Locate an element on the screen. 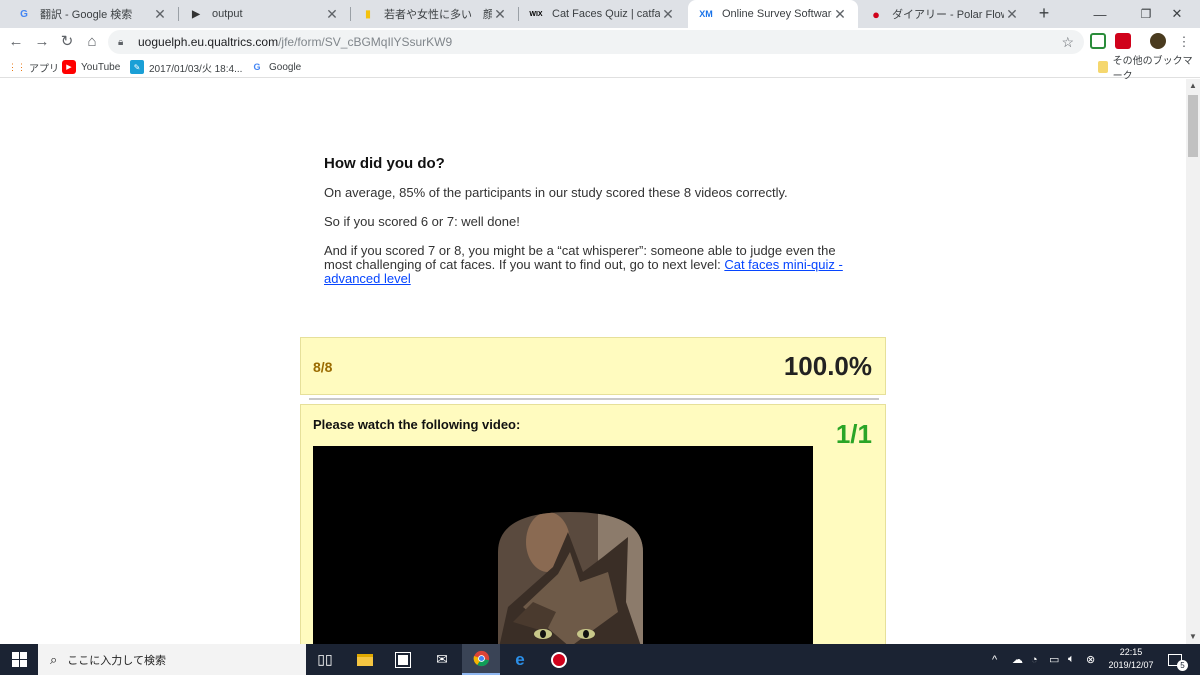 The image size is (1200, 675). score-fraction: 8/8 is located at coordinates (323, 367).